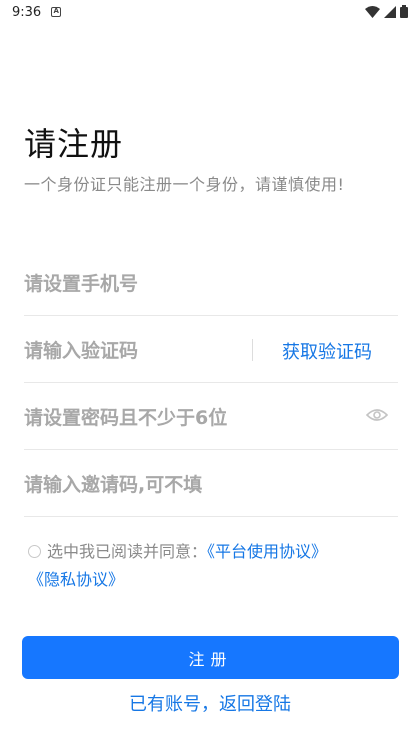  What do you see at coordinates (113, 485) in the screenshot?
I see `invite-placeholder: 请输入邀请码,可不填` at bounding box center [113, 485].